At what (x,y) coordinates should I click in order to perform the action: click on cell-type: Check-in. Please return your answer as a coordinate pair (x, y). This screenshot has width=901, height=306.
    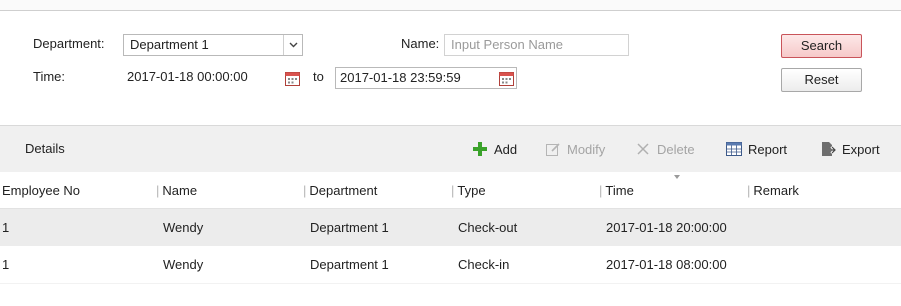
    Looking at the image, I should click on (484, 264).